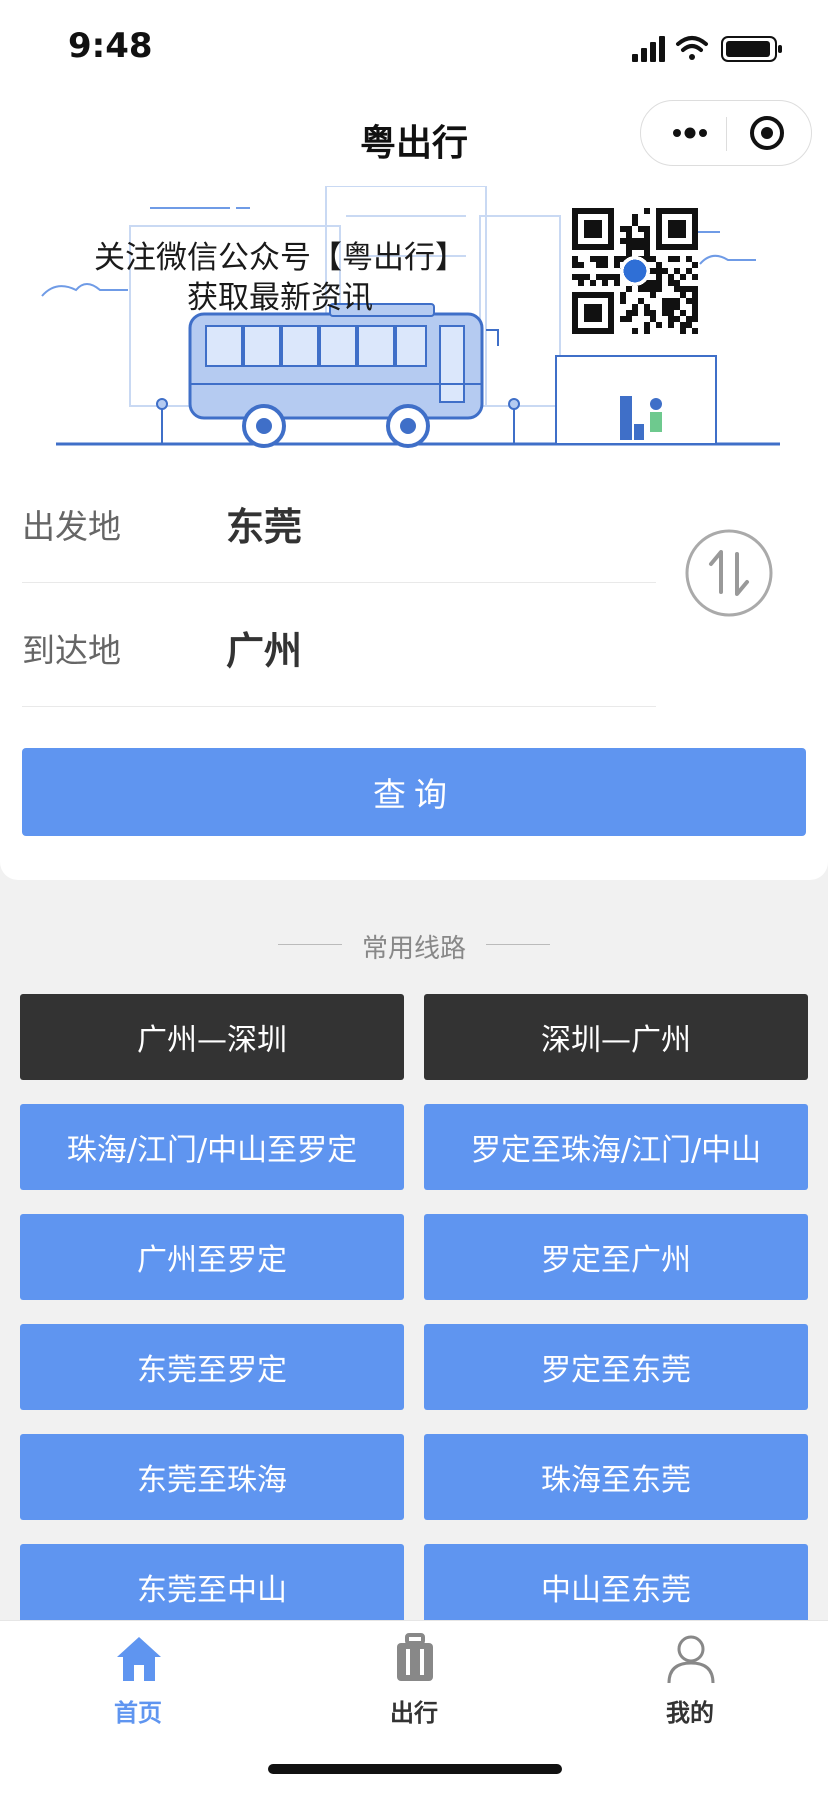 Image resolution: width=828 pixels, height=1793 pixels. Describe the element at coordinates (280, 278) in the screenshot. I see `banner-text: 关注微信公众号【粤出行】 获取最新资讯` at that location.